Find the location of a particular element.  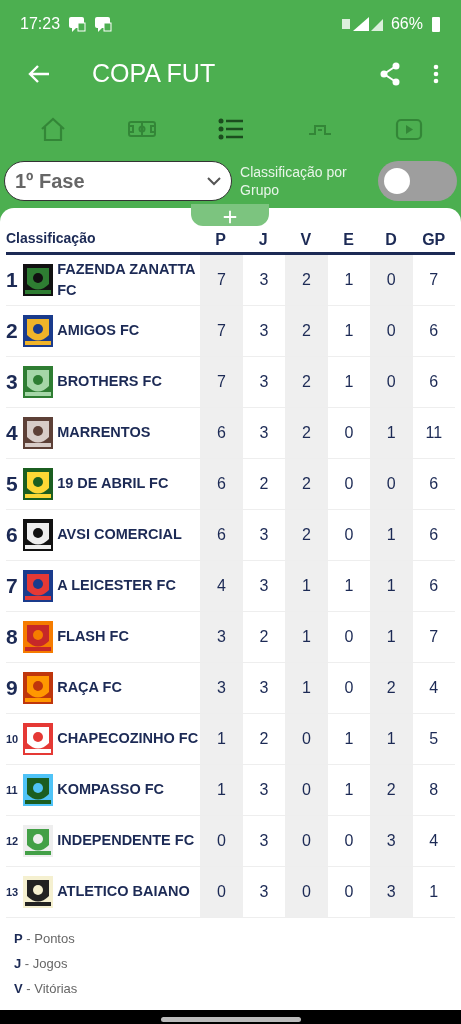

team-name: INDEPENDENTE FC is located at coordinates (126, 841).